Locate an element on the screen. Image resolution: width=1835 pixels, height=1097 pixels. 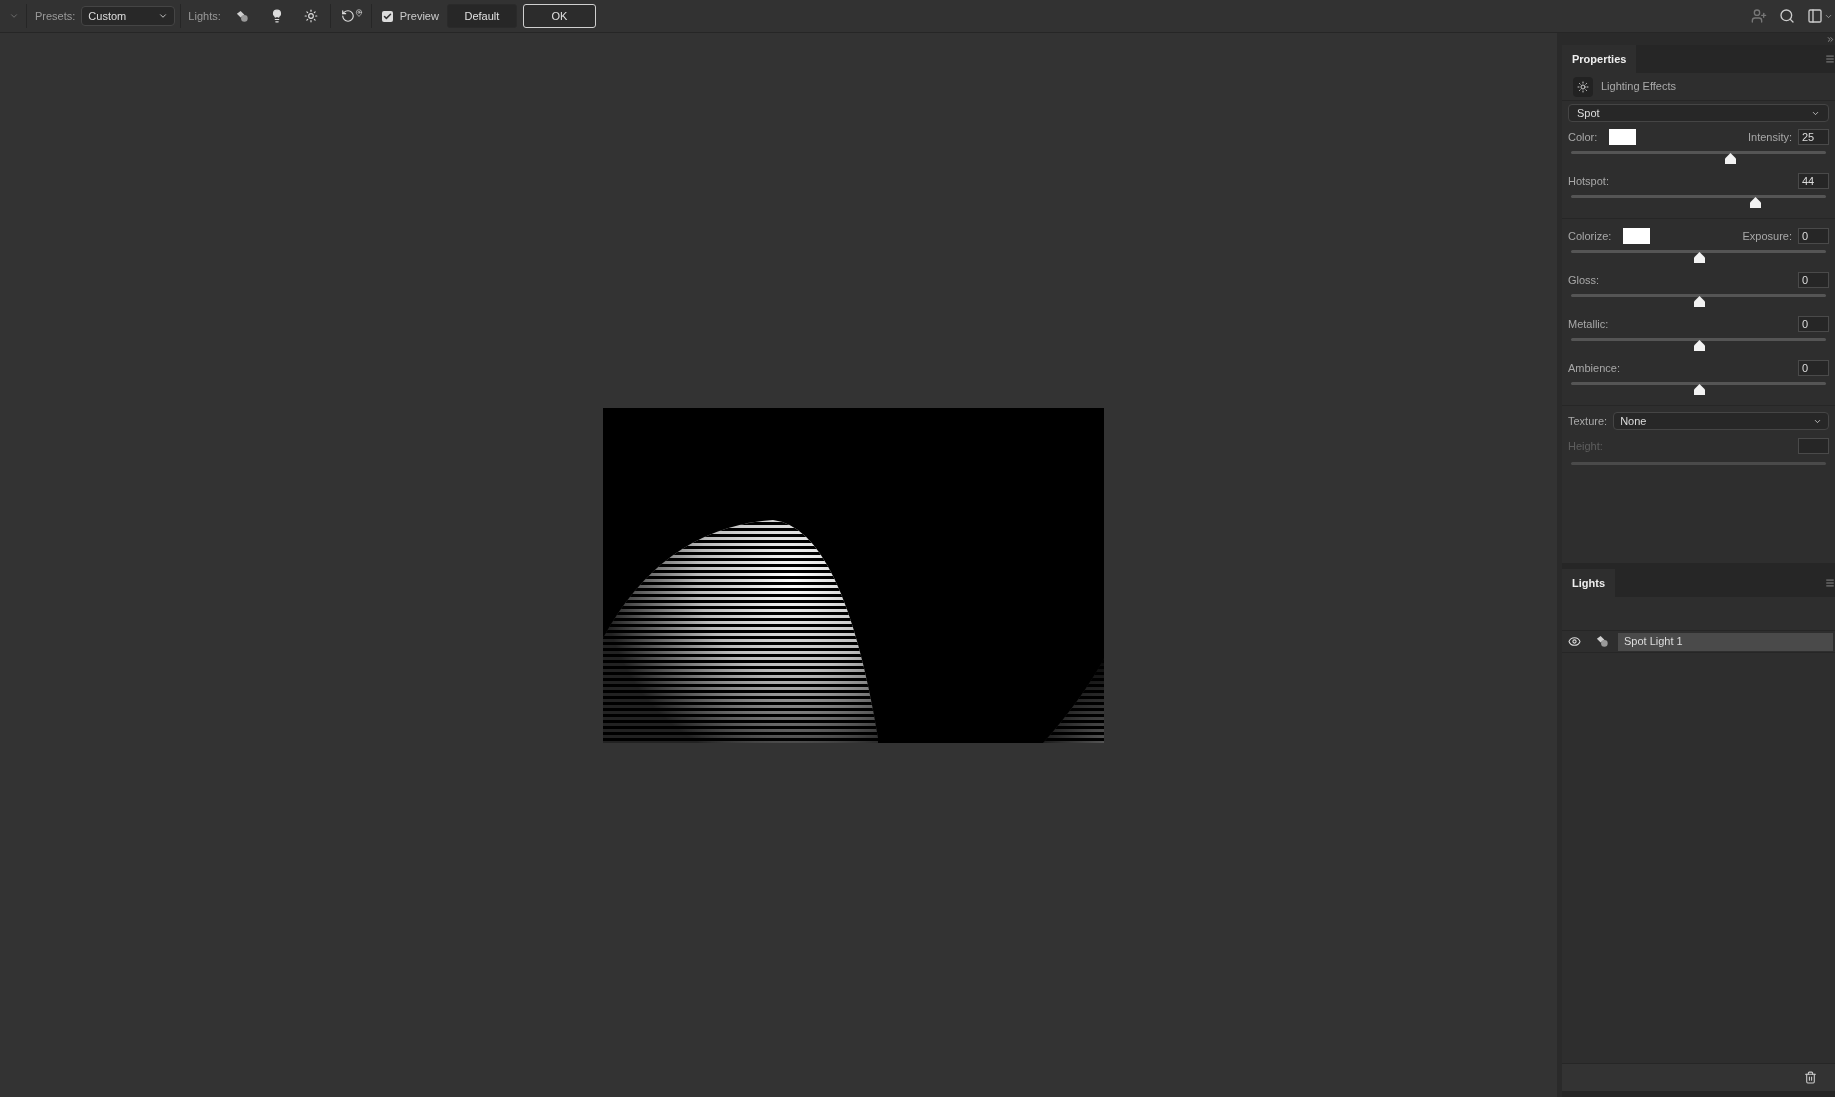
texture-dropdown: None is located at coordinates (1721, 421).